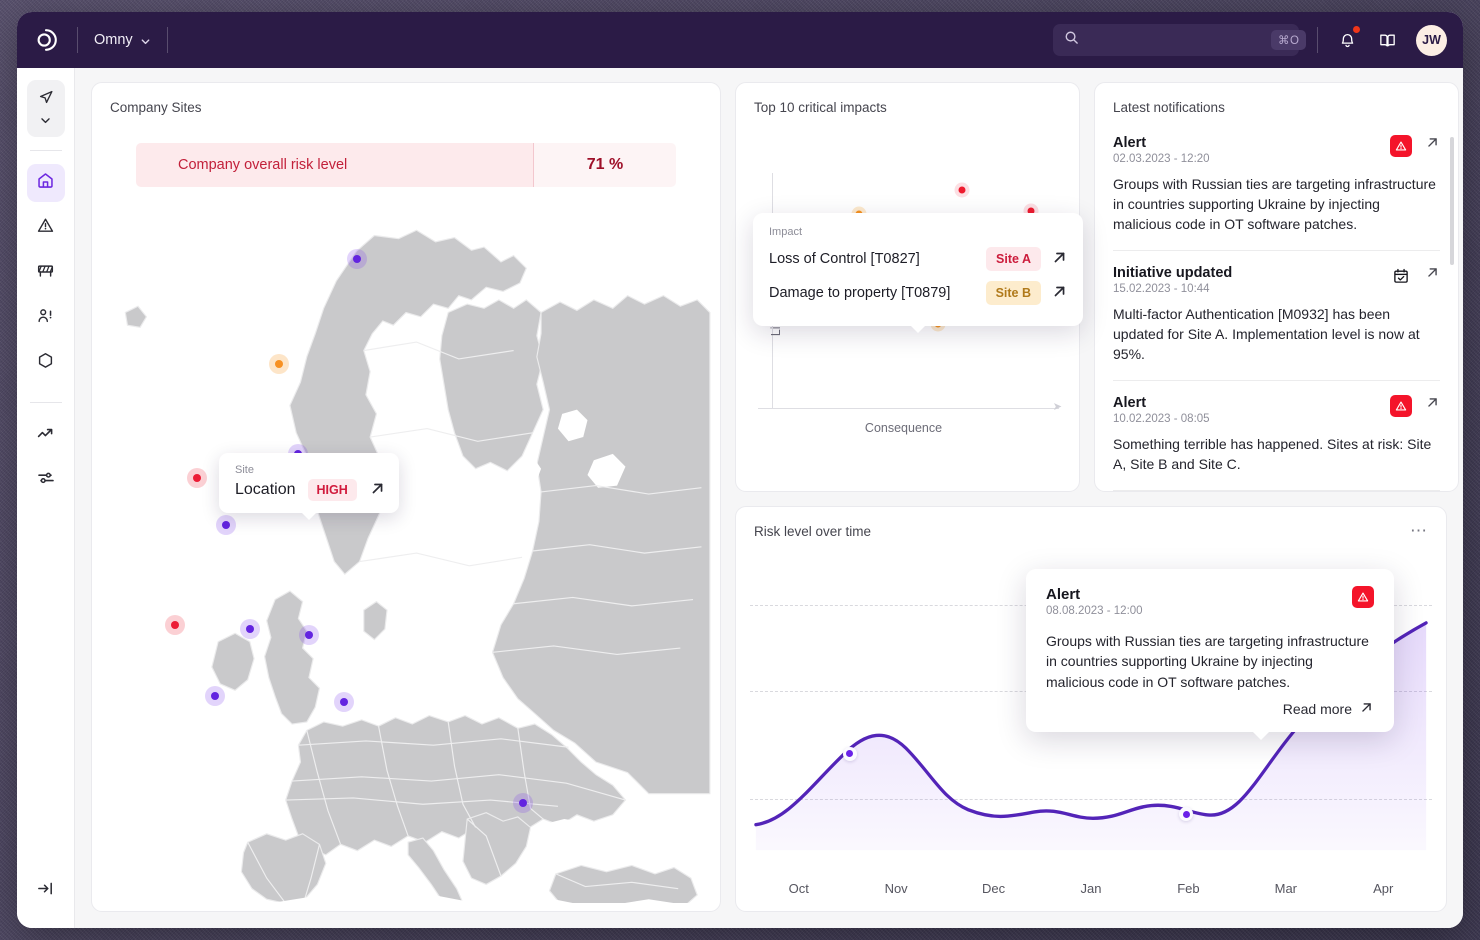  I want to click on impact-tooltip-label: Impact, so click(786, 232).